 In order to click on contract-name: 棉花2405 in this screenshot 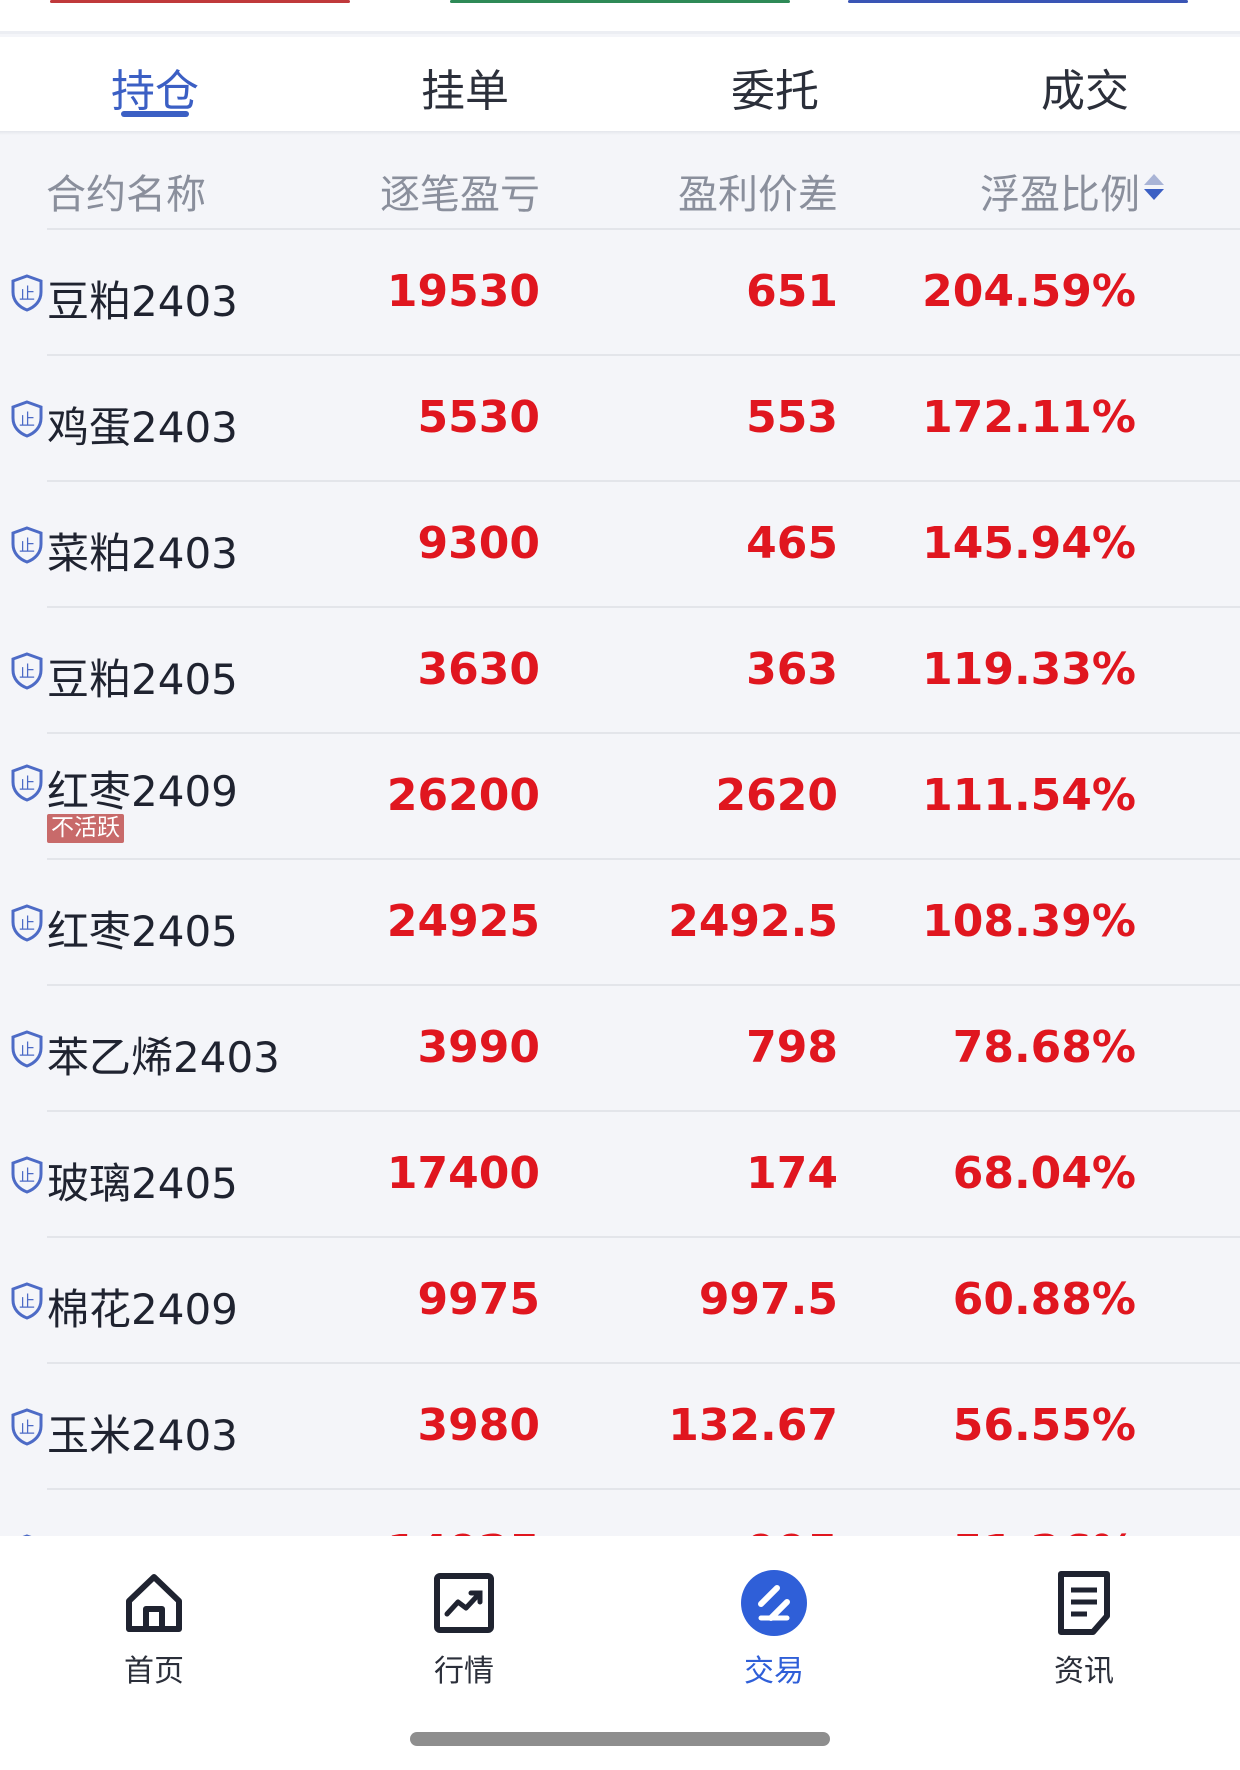, I will do `click(142, 1532)`.